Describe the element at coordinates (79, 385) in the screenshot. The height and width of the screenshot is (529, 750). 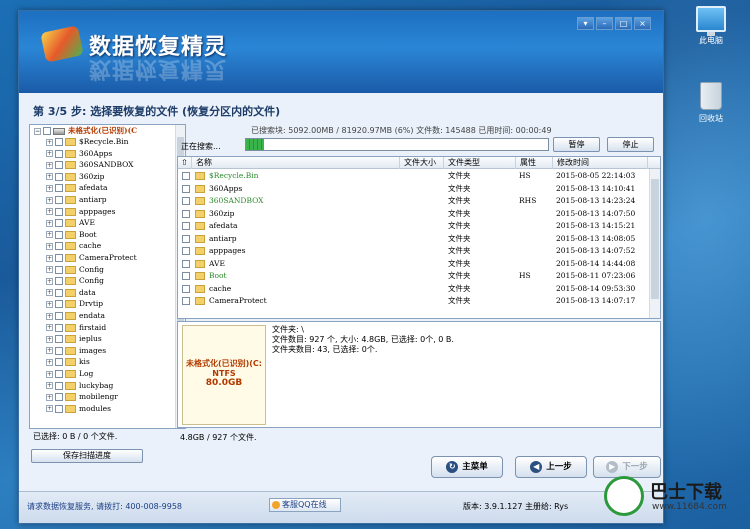
I see `tree-item: + luckybag` at that location.